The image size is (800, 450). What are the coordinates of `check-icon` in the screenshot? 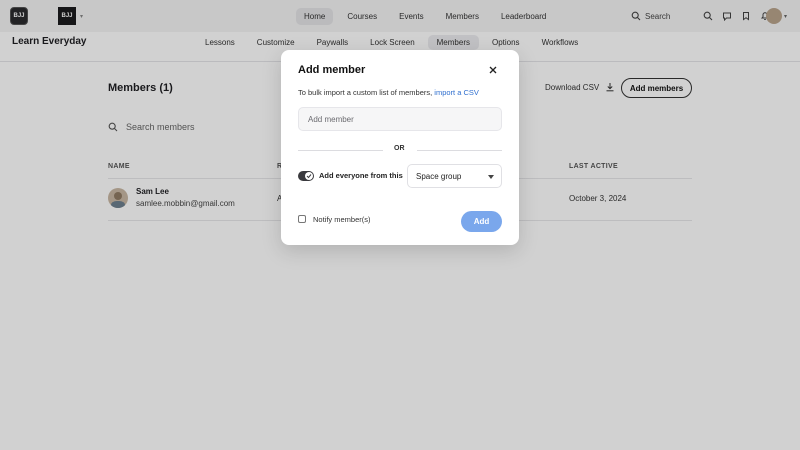 It's located at (309, 176).